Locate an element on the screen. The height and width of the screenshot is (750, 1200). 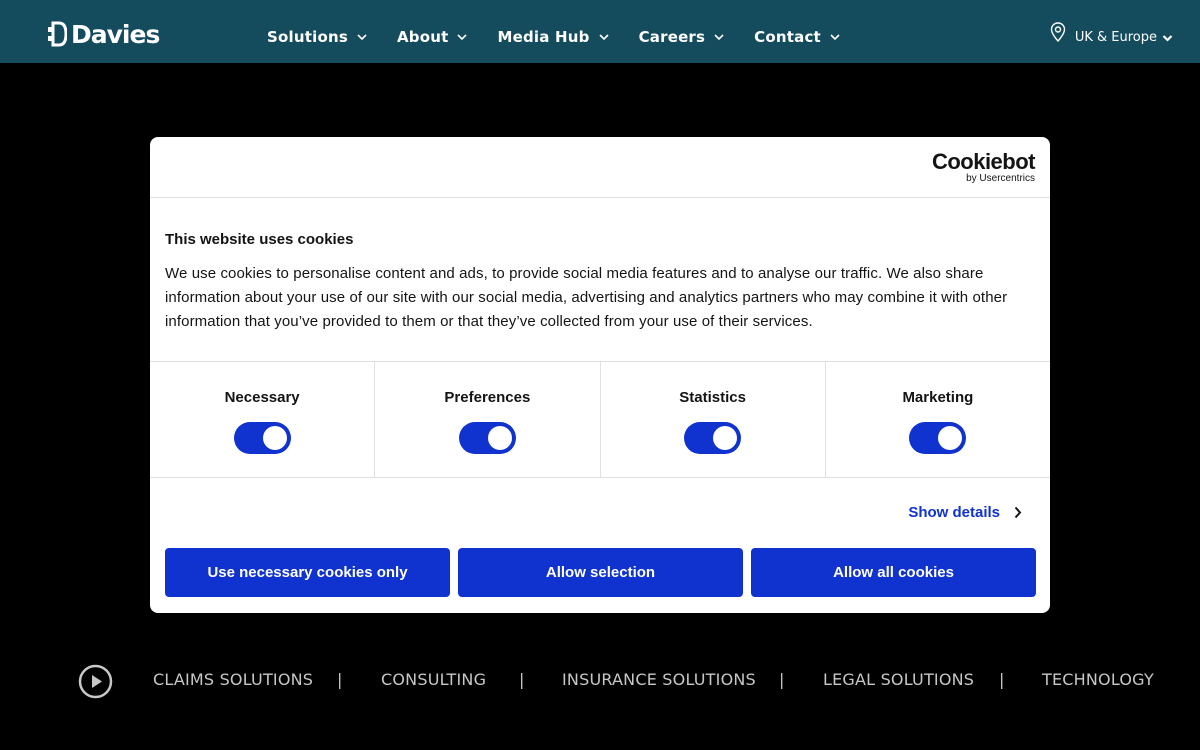
toggle-marketing: Marketing is located at coordinates (938, 419).